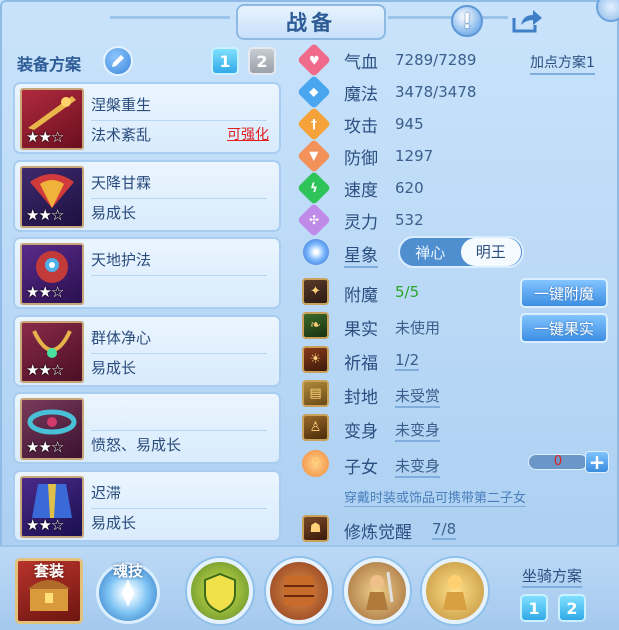 This screenshot has height=630, width=619. I want to click on star-sign-option-chanxin: 禅心, so click(430, 252).